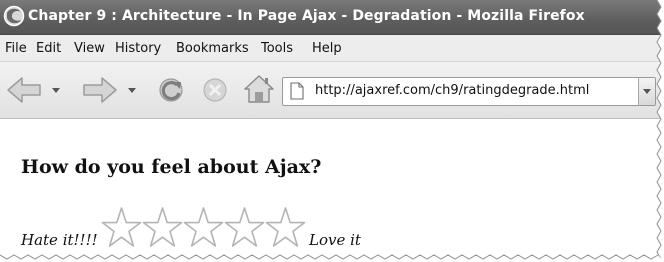 Image resolution: width=664 pixels, height=262 pixels. What do you see at coordinates (16, 48) in the screenshot?
I see `menu-file: File` at bounding box center [16, 48].